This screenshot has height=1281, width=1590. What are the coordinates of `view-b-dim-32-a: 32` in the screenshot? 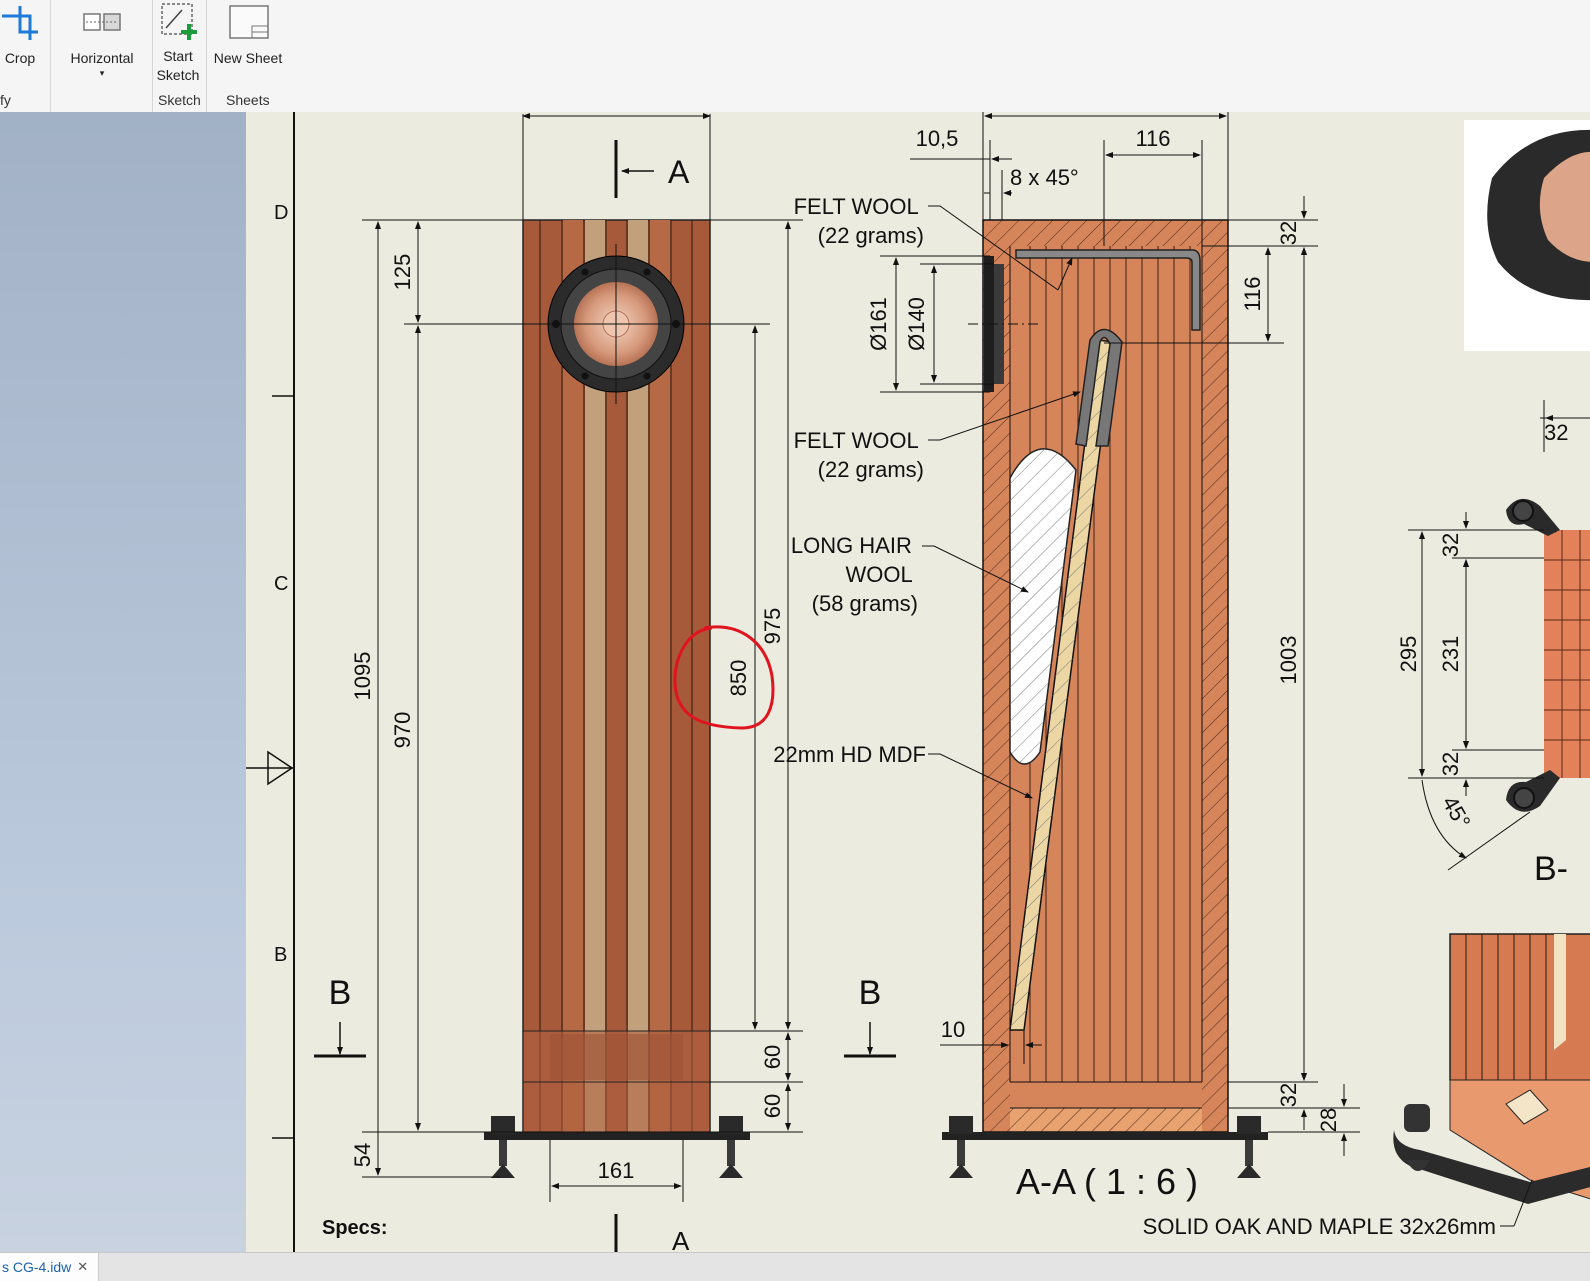 It's located at (1450, 545).